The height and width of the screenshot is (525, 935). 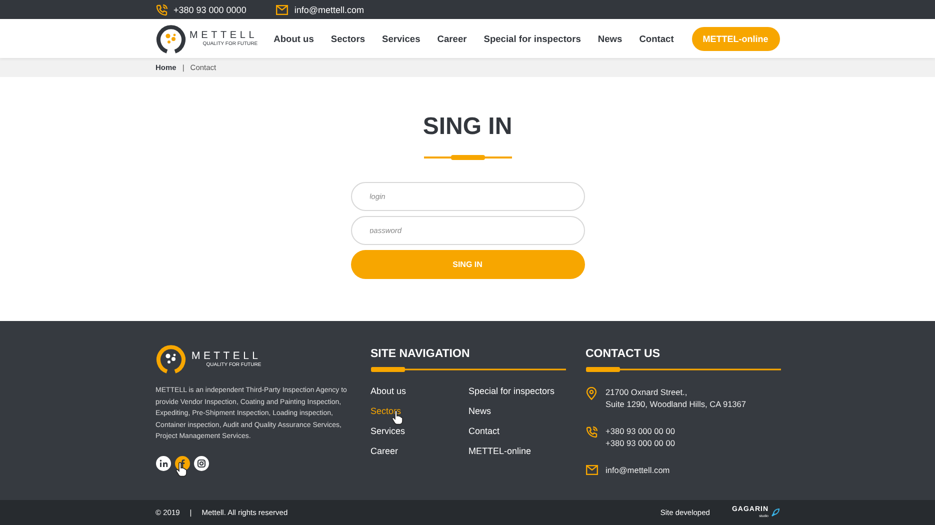 I want to click on footer-nav-link: News, so click(x=517, y=411).